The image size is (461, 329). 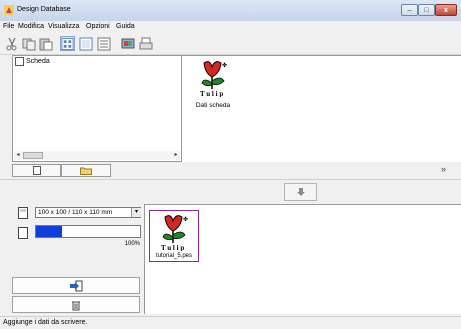 I want to click on cut-icon, so click(x=11, y=43).